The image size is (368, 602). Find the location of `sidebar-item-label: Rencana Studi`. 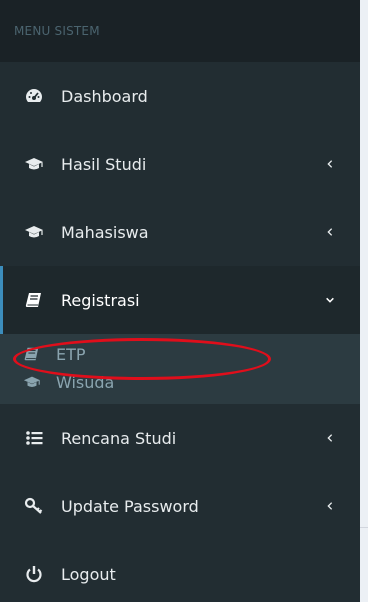

sidebar-item-label: Rencana Studi is located at coordinates (119, 438).